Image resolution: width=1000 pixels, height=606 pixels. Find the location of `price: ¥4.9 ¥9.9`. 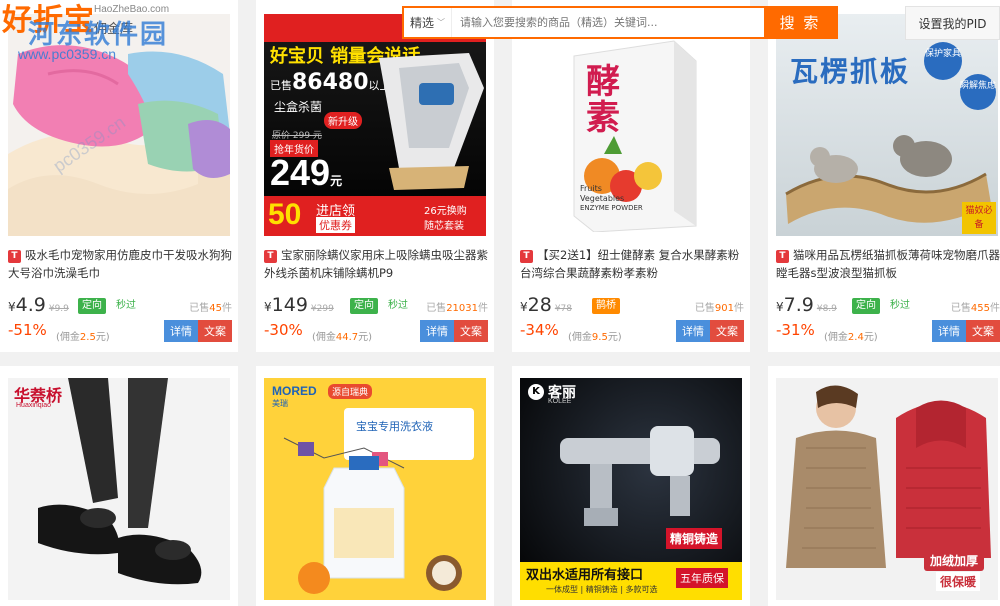

price: ¥4.9 ¥9.9 is located at coordinates (38, 305).